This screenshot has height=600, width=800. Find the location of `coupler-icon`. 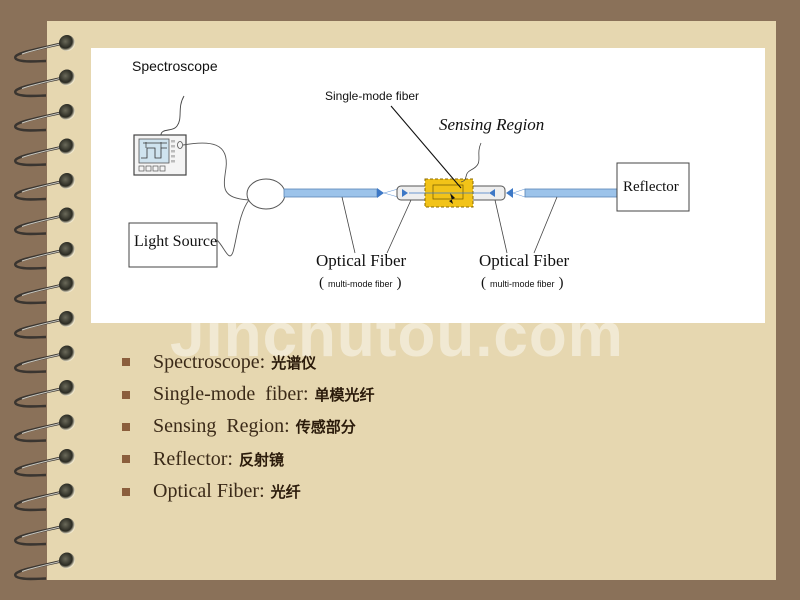

coupler-icon is located at coordinates (266, 194).